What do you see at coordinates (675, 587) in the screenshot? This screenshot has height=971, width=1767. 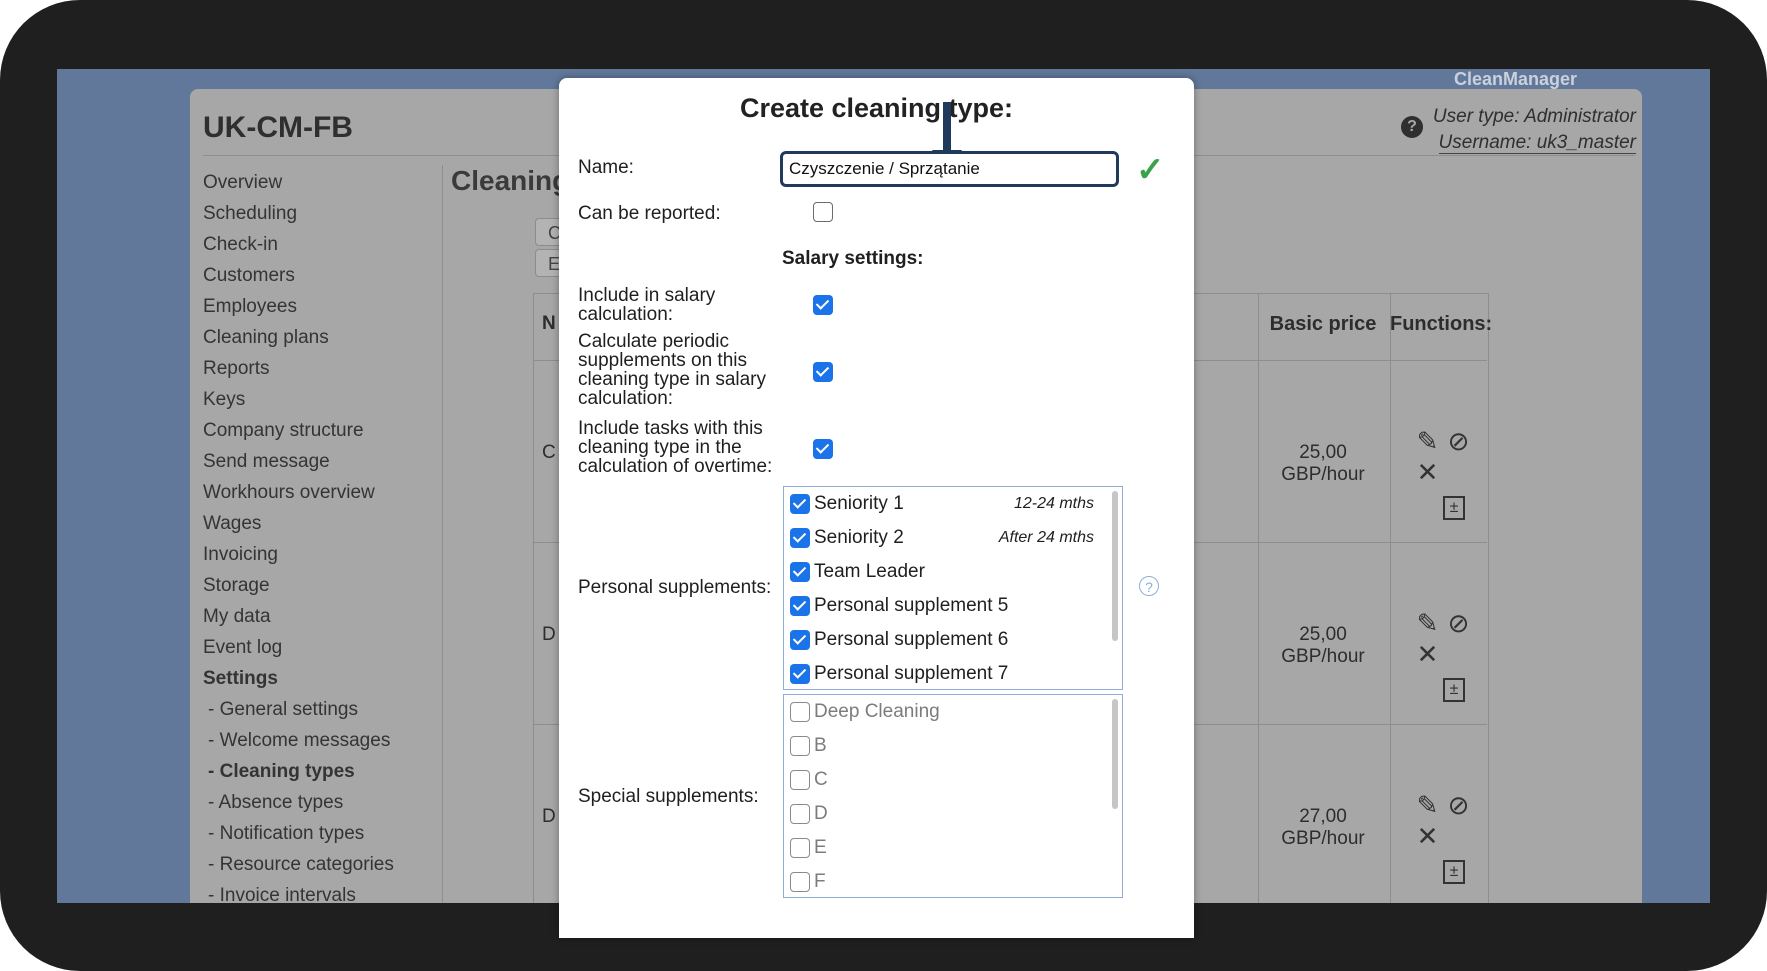 I see `personal-supplements-label: Personal supplements:` at bounding box center [675, 587].